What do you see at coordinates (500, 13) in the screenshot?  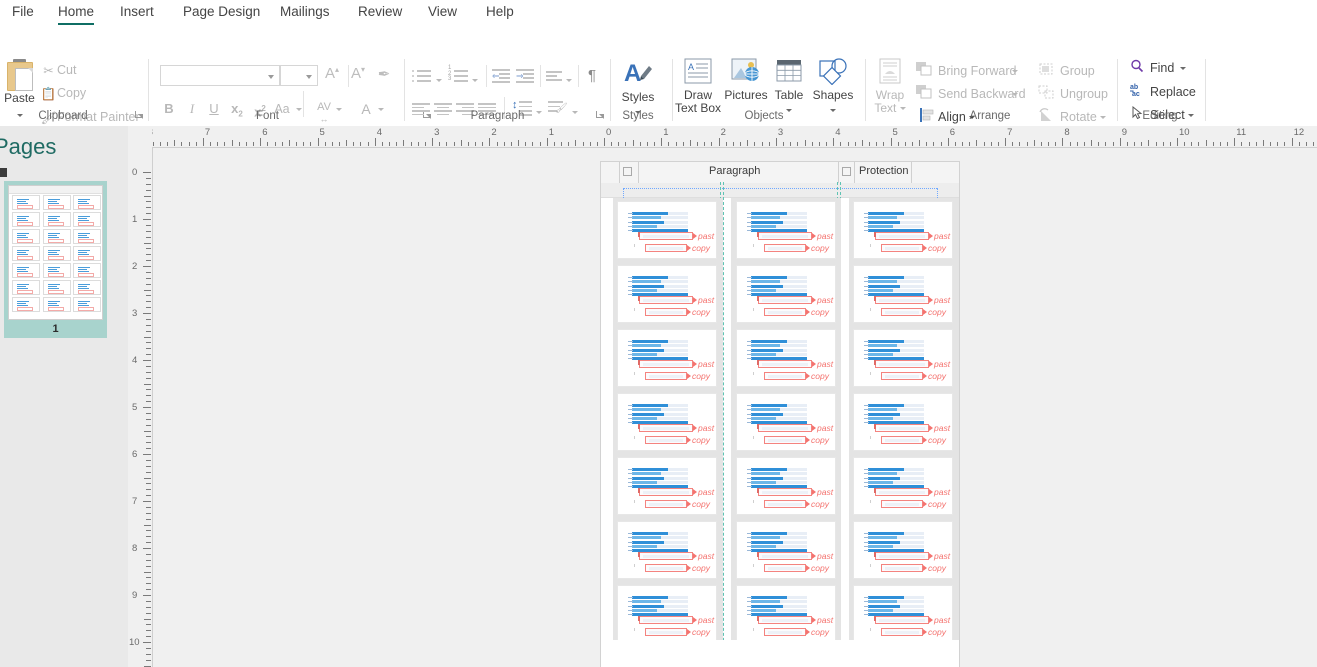 I see `tab-help: Help` at bounding box center [500, 13].